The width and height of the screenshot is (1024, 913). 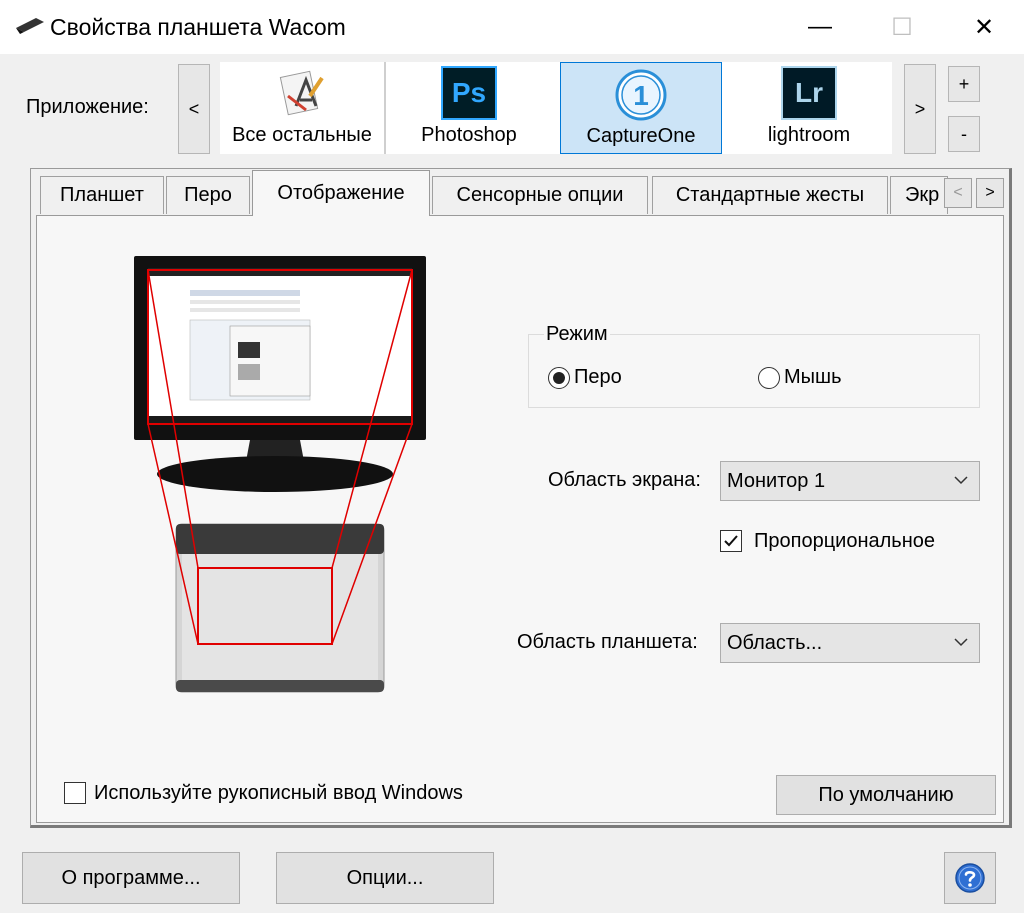 I want to click on proportional-checkbox, so click(x=731, y=541).